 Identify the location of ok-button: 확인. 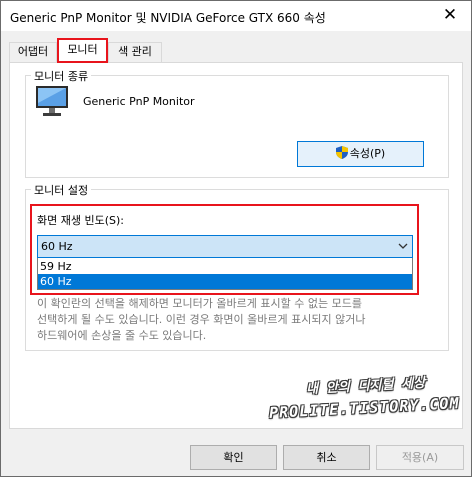
(233, 457).